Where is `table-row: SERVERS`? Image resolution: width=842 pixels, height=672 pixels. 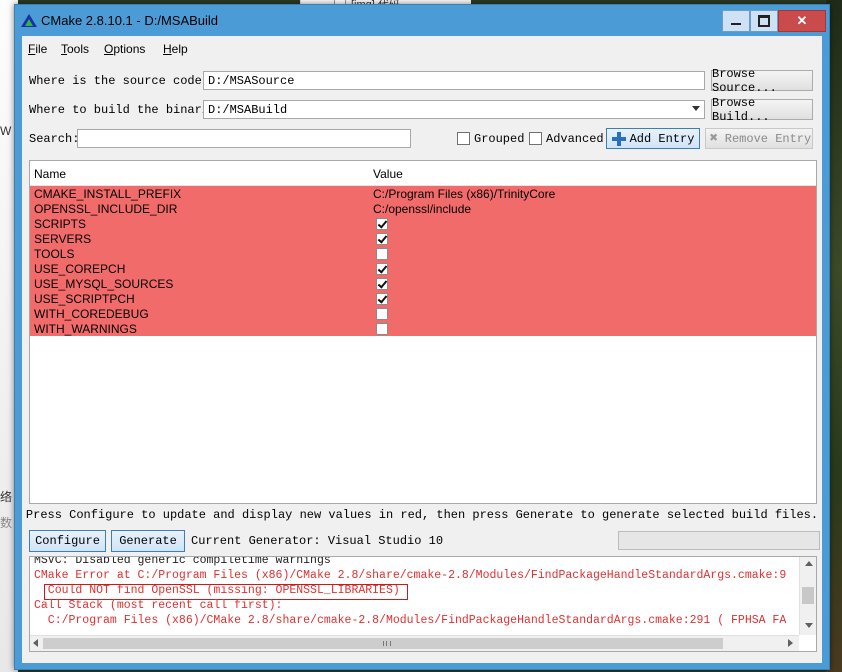 table-row: SERVERS is located at coordinates (423, 238).